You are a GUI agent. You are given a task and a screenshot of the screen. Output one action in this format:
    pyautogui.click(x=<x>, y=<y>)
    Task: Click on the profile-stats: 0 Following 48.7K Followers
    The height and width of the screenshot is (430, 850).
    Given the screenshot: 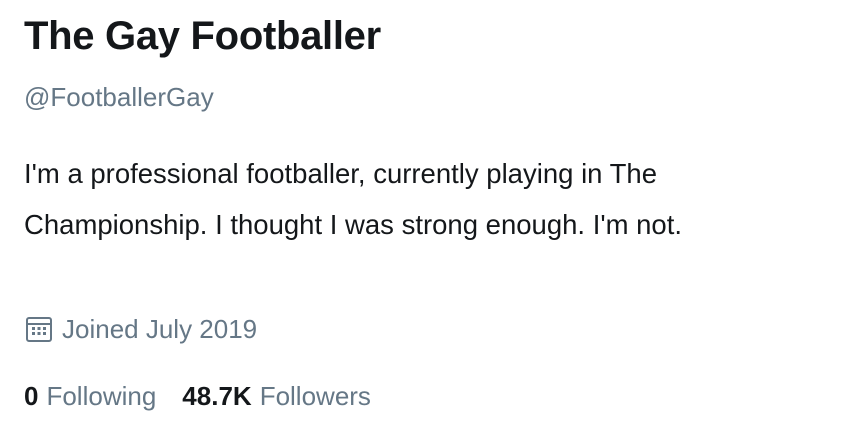 What is the action you would take?
    pyautogui.click(x=197, y=396)
    